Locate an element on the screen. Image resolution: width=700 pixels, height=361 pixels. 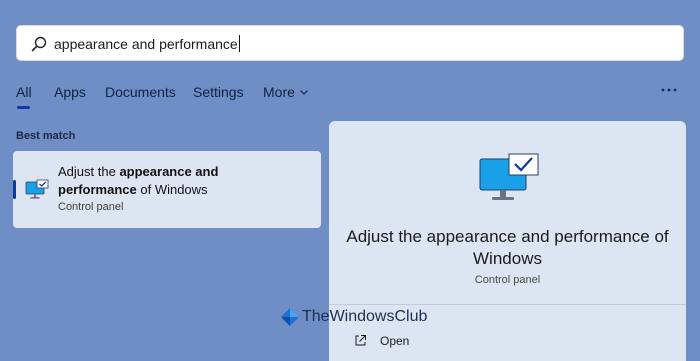
text-caret is located at coordinates (239, 43).